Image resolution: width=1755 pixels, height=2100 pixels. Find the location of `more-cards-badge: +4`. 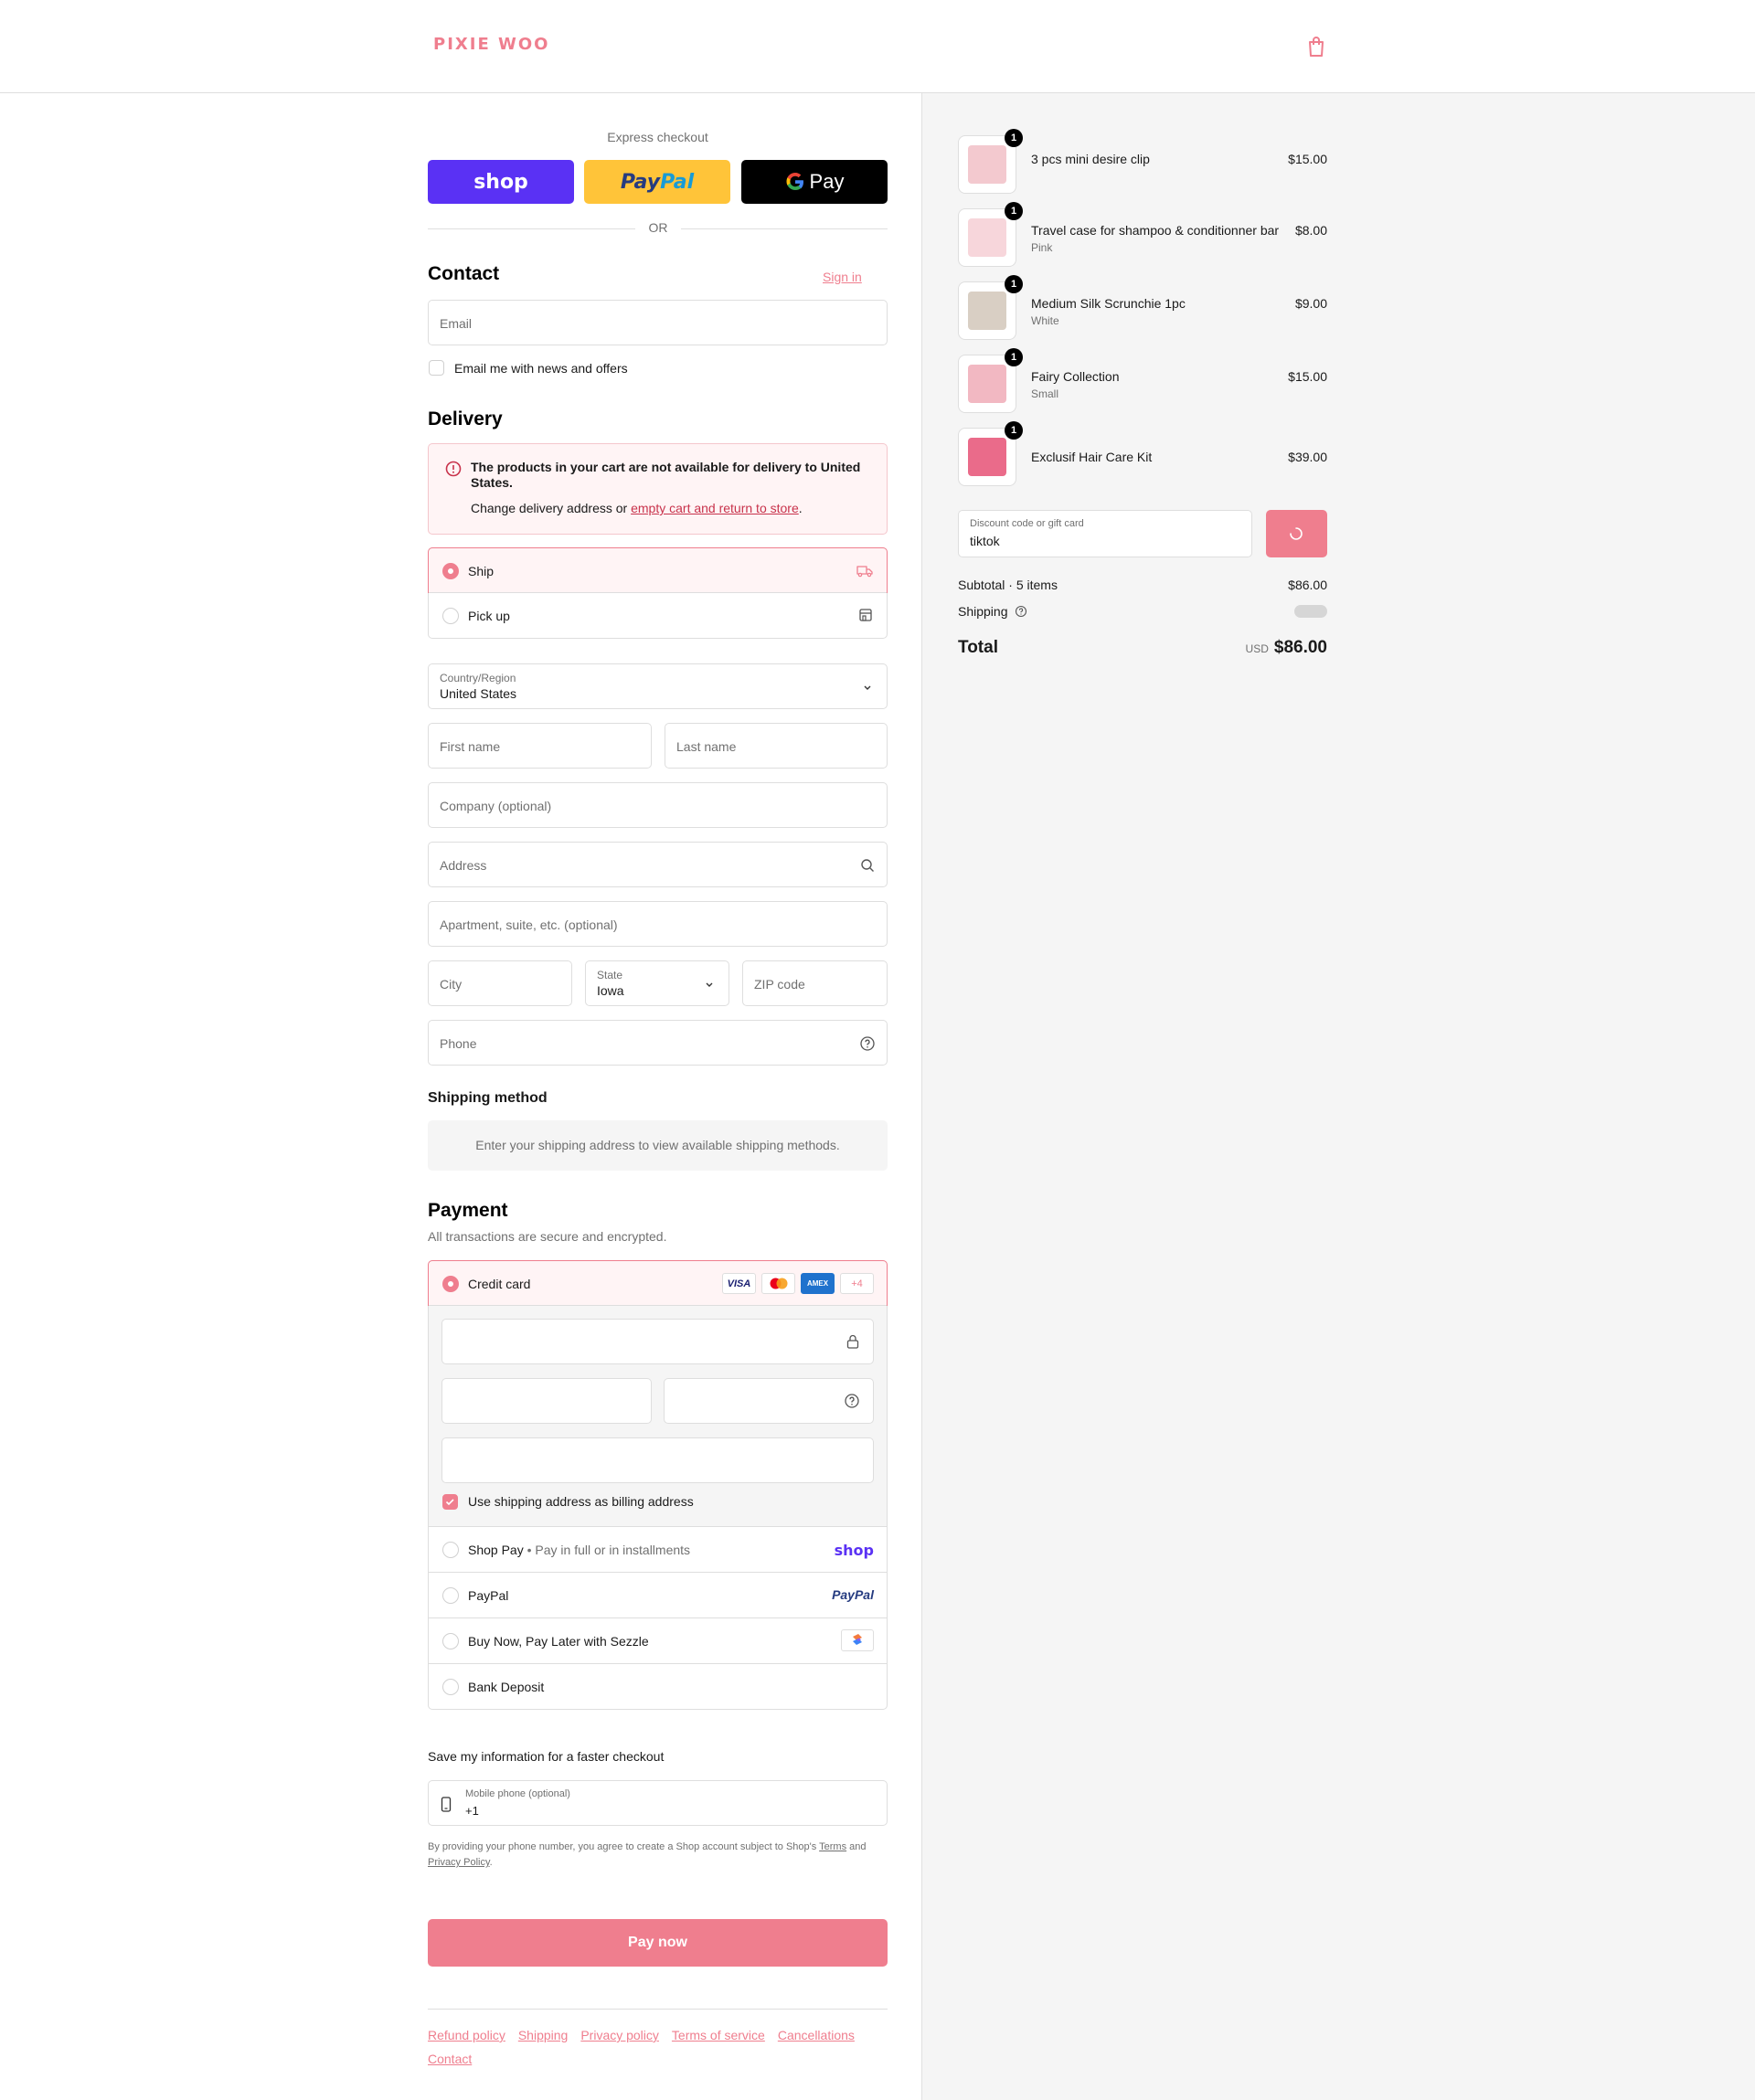

more-cards-badge: +4 is located at coordinates (857, 1283).